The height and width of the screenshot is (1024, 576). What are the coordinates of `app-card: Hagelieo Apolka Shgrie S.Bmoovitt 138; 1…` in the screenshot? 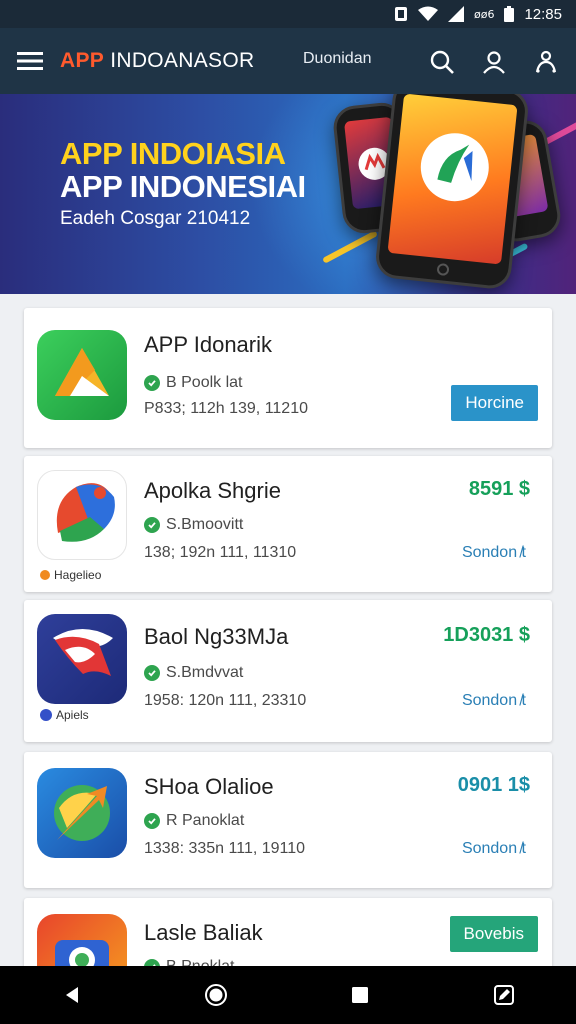 It's located at (288, 524).